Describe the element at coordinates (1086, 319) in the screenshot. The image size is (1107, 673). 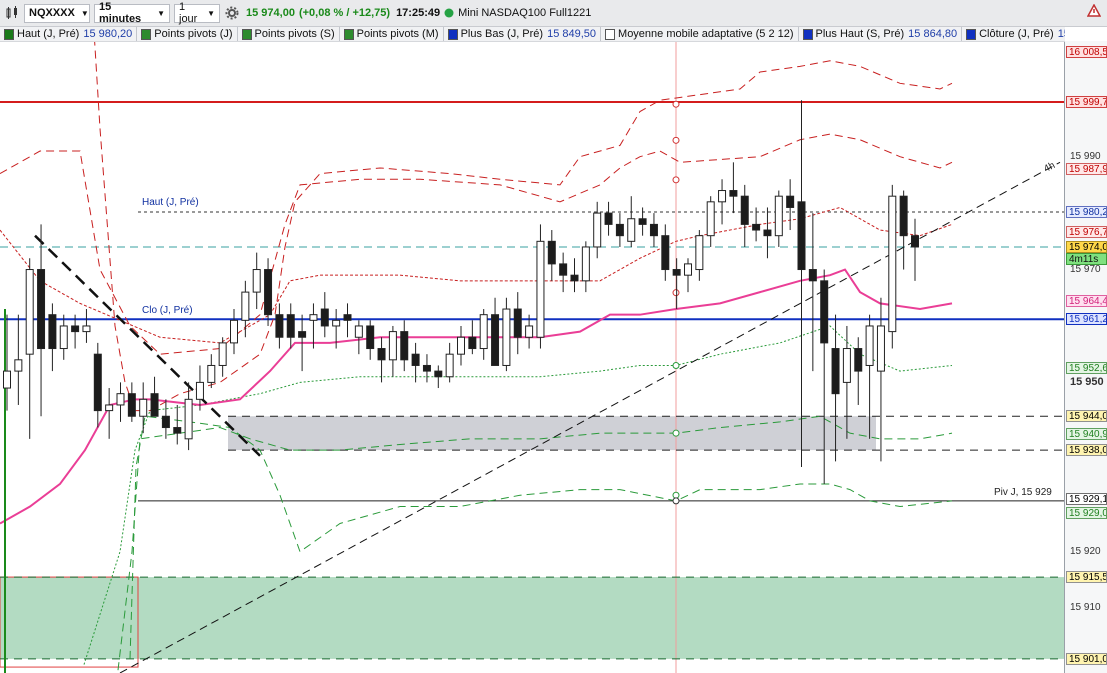
I see `price-marker-label: 15 961,2` at that location.